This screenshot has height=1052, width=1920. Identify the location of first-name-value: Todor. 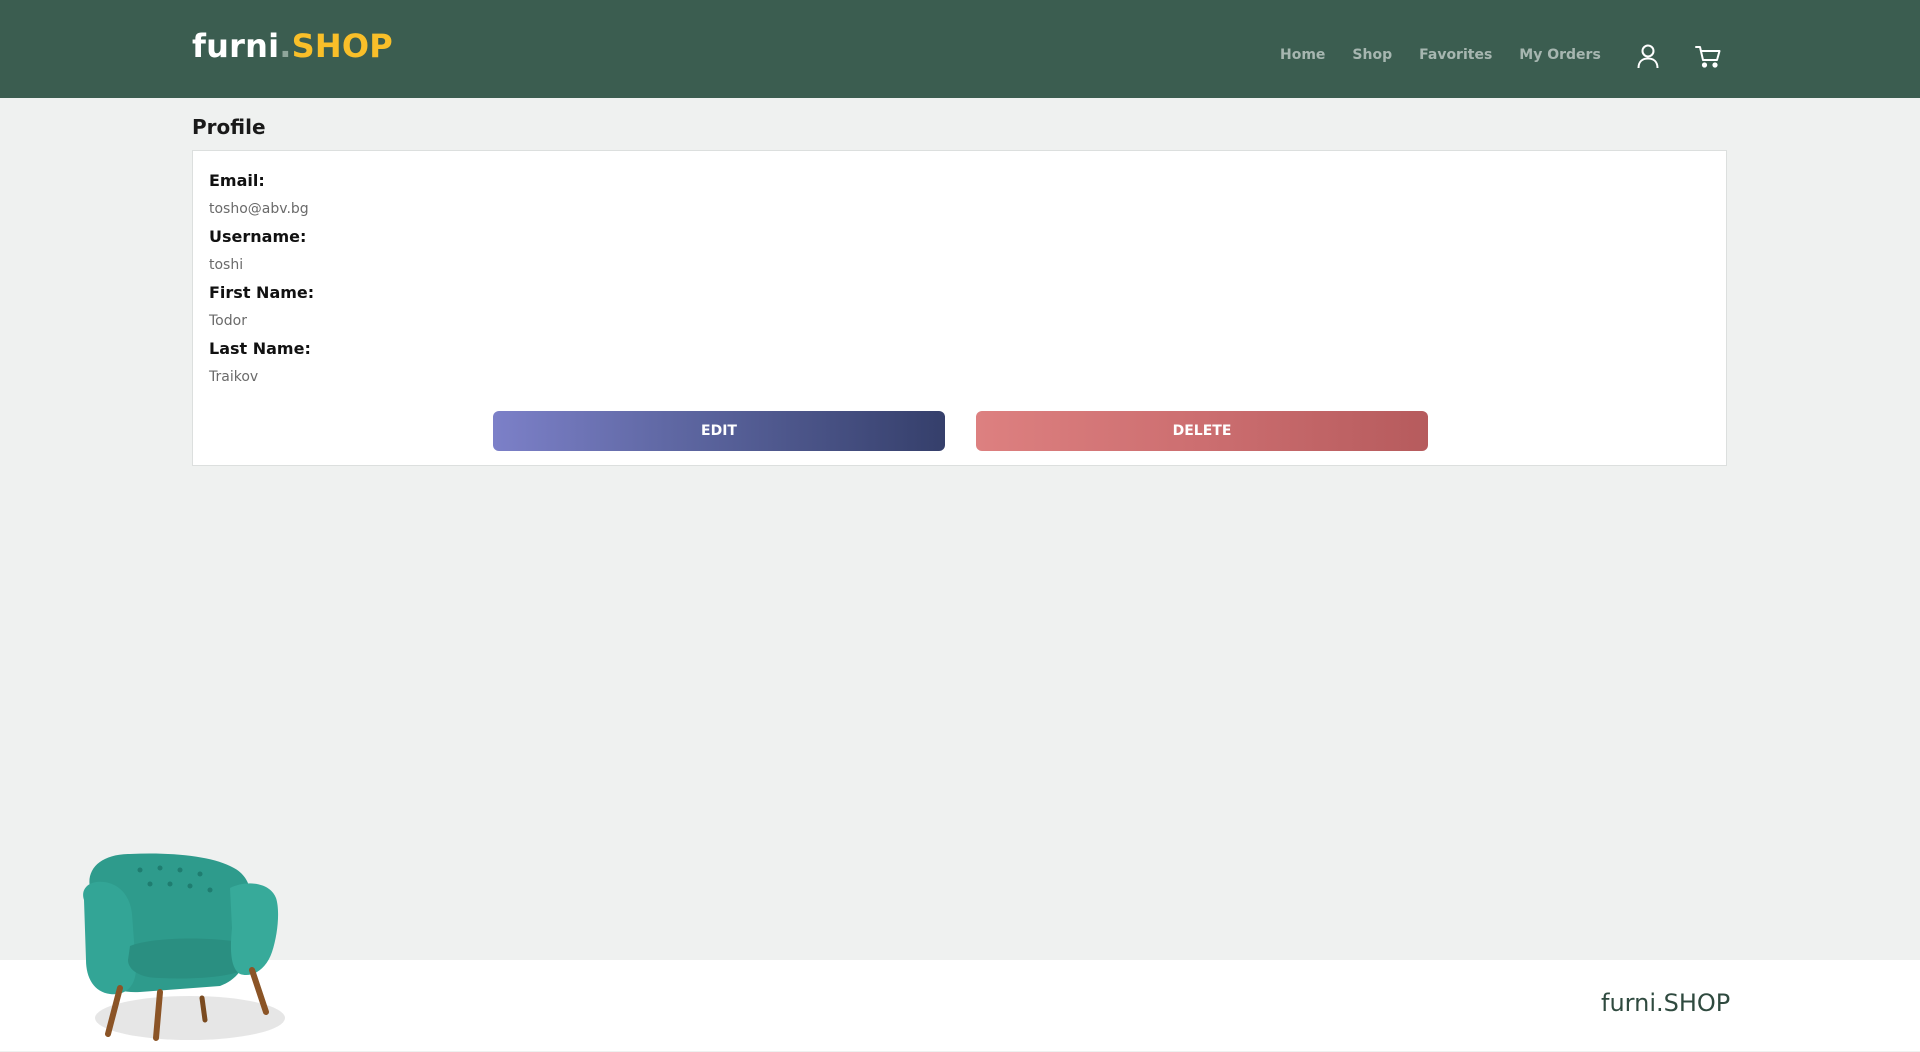
(228, 321).